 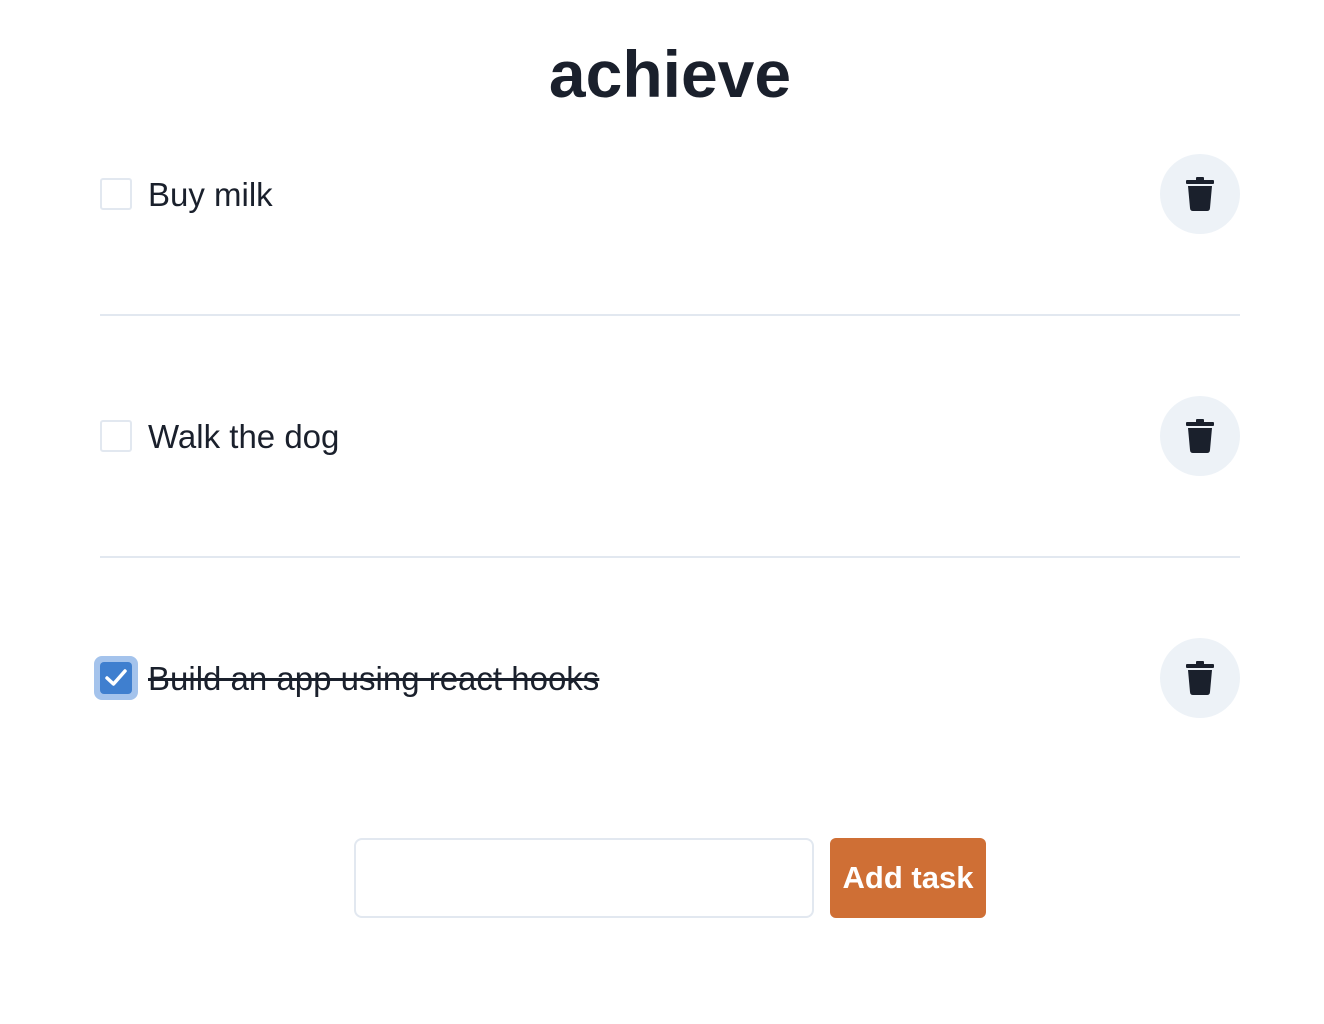 What do you see at coordinates (908, 878) in the screenshot?
I see `add-task-button: Add task` at bounding box center [908, 878].